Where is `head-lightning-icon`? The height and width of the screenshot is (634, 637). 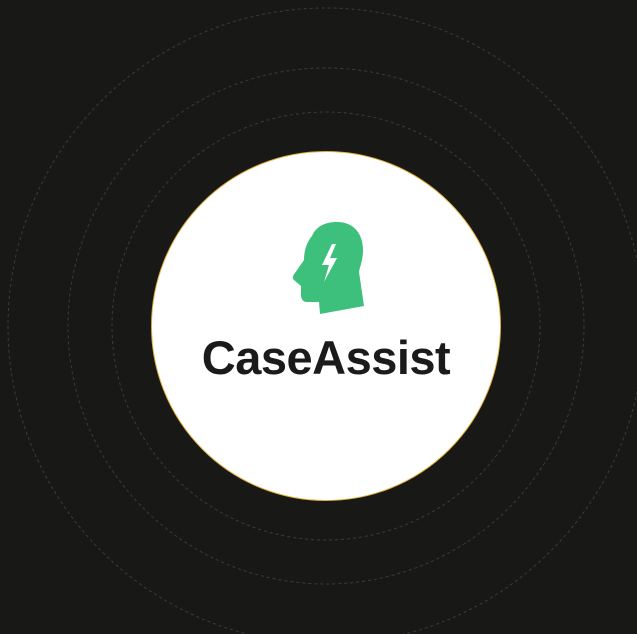 head-lightning-icon is located at coordinates (328, 268).